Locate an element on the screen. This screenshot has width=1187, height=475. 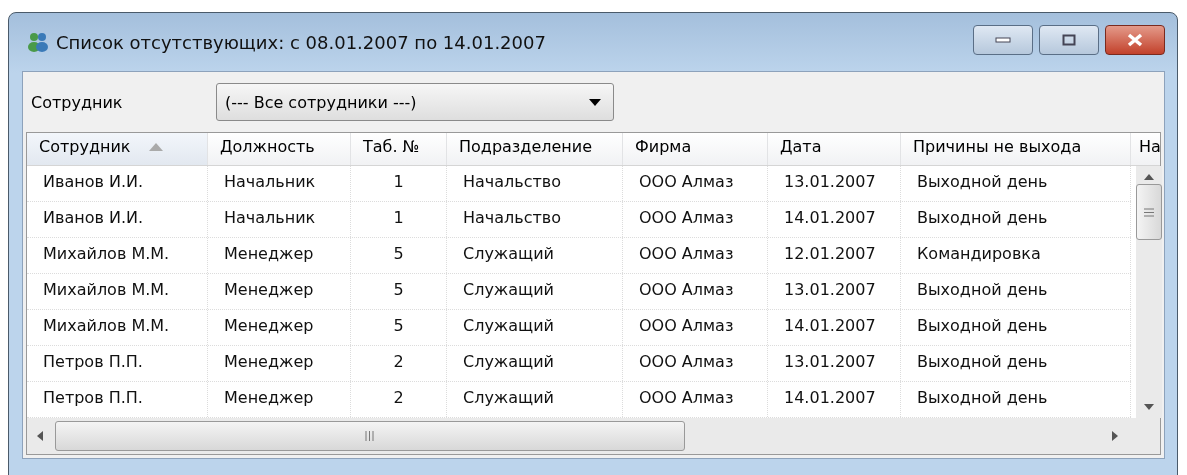
people-icon is located at coordinates (38, 42).